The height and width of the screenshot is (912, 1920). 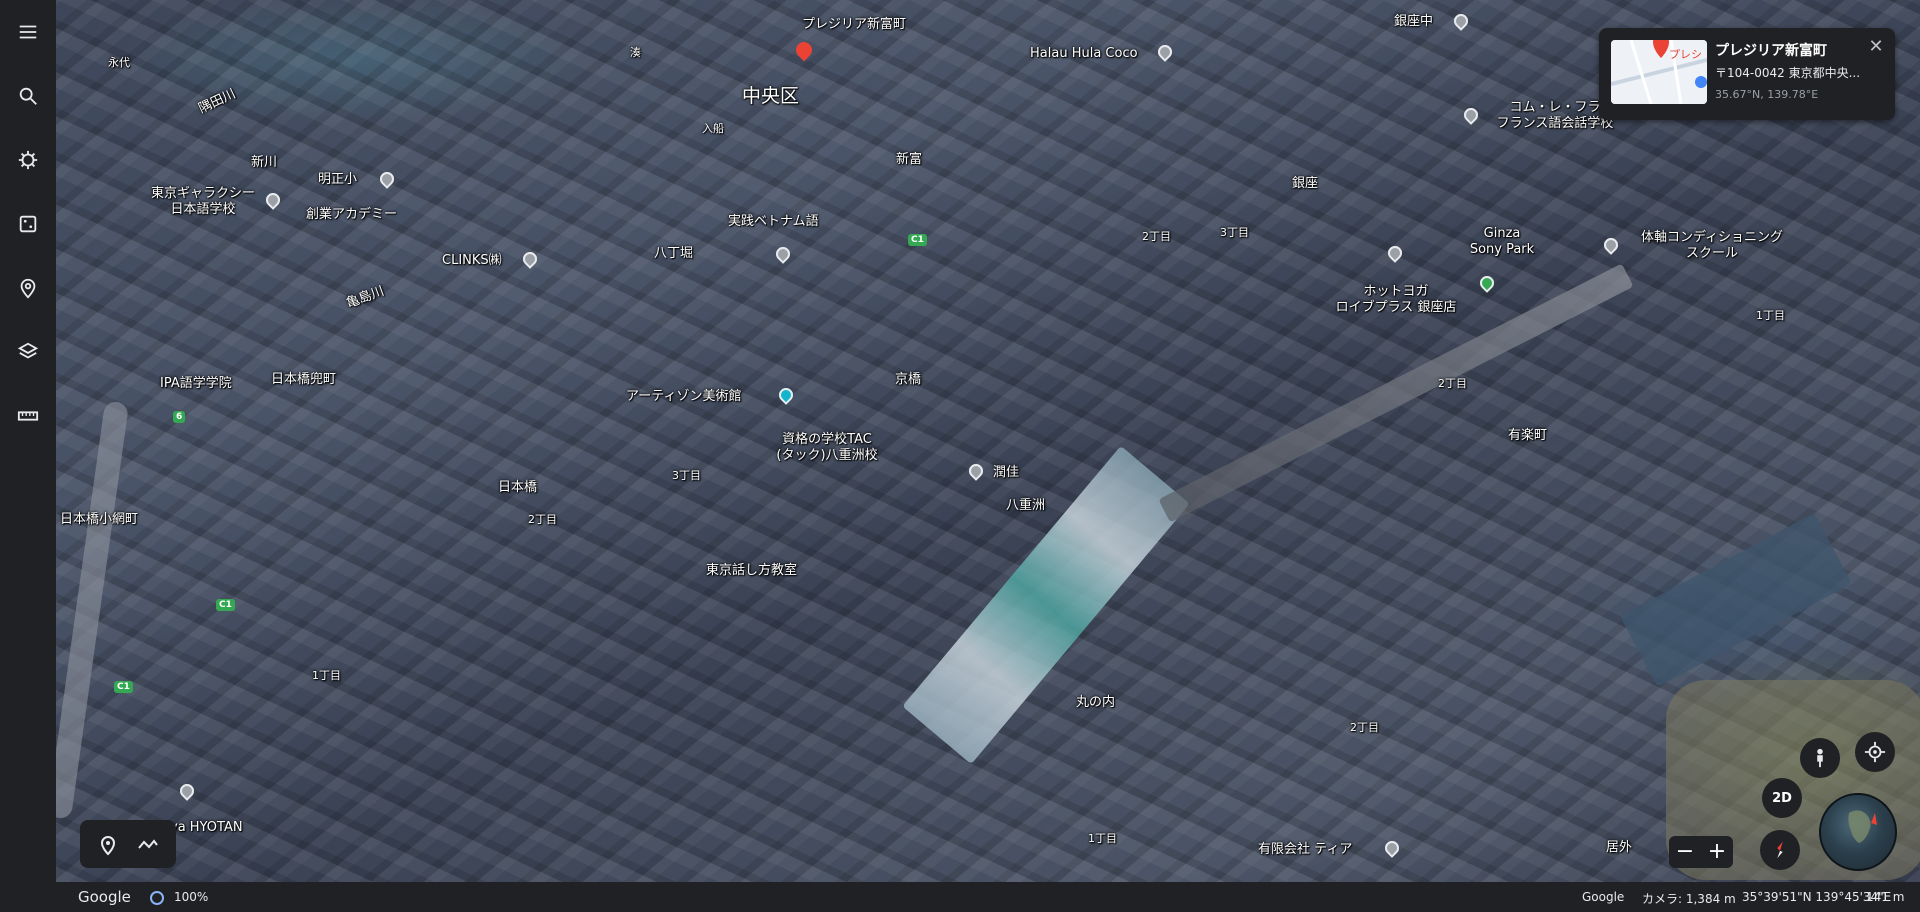 I want to click on toggle-2d-button: 2D, so click(x=1782, y=798).